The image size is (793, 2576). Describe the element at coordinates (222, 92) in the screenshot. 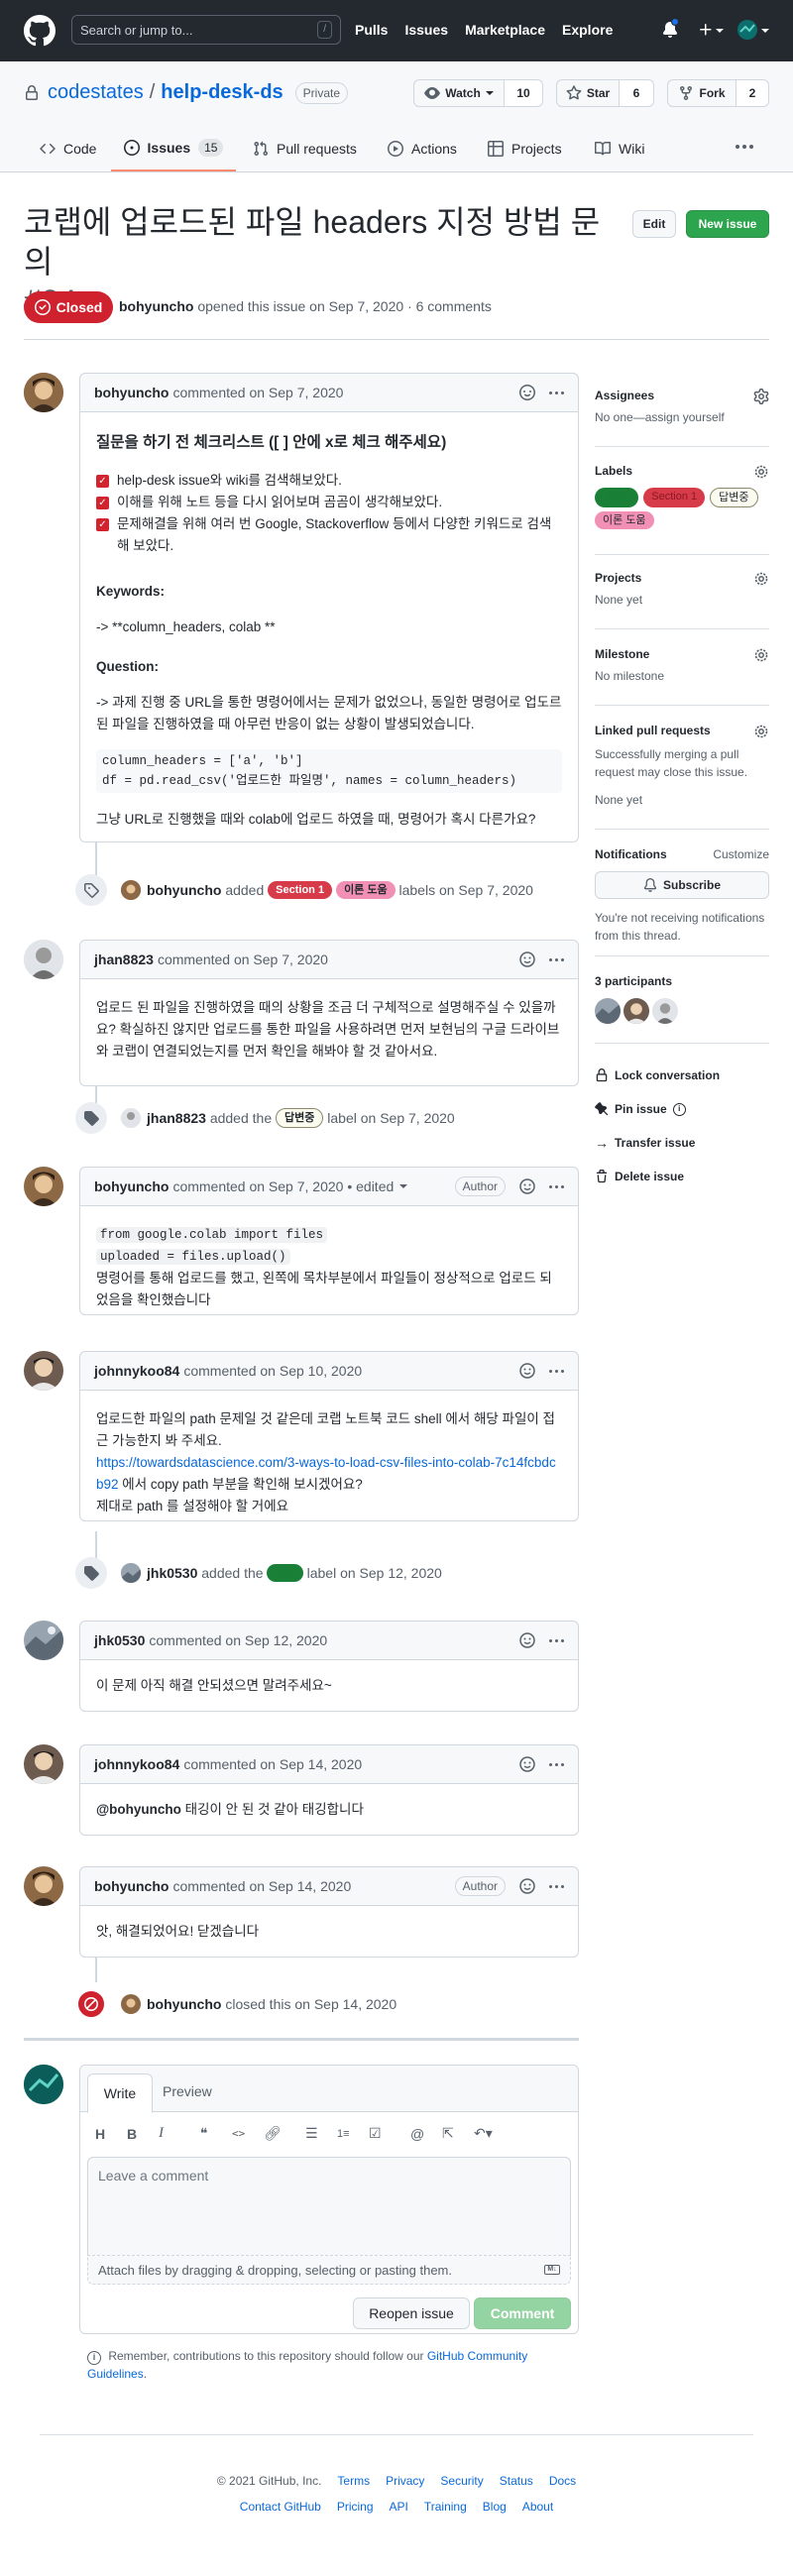

I see `repo-name-link: help-desk-ds` at that location.